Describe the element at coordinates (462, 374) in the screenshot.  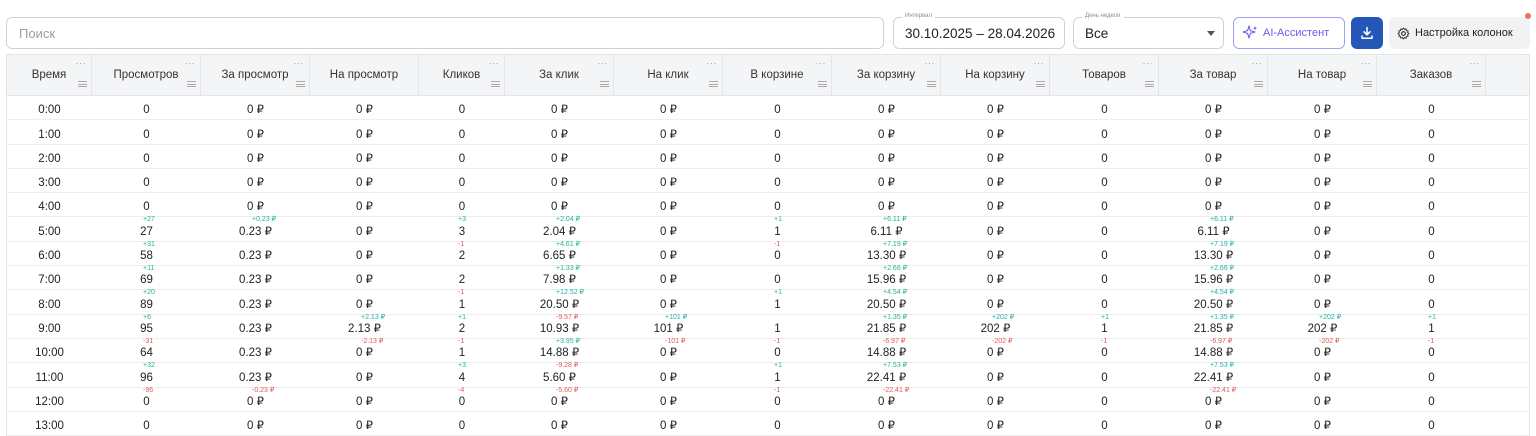
I see `table-cell: 4 +3` at that location.